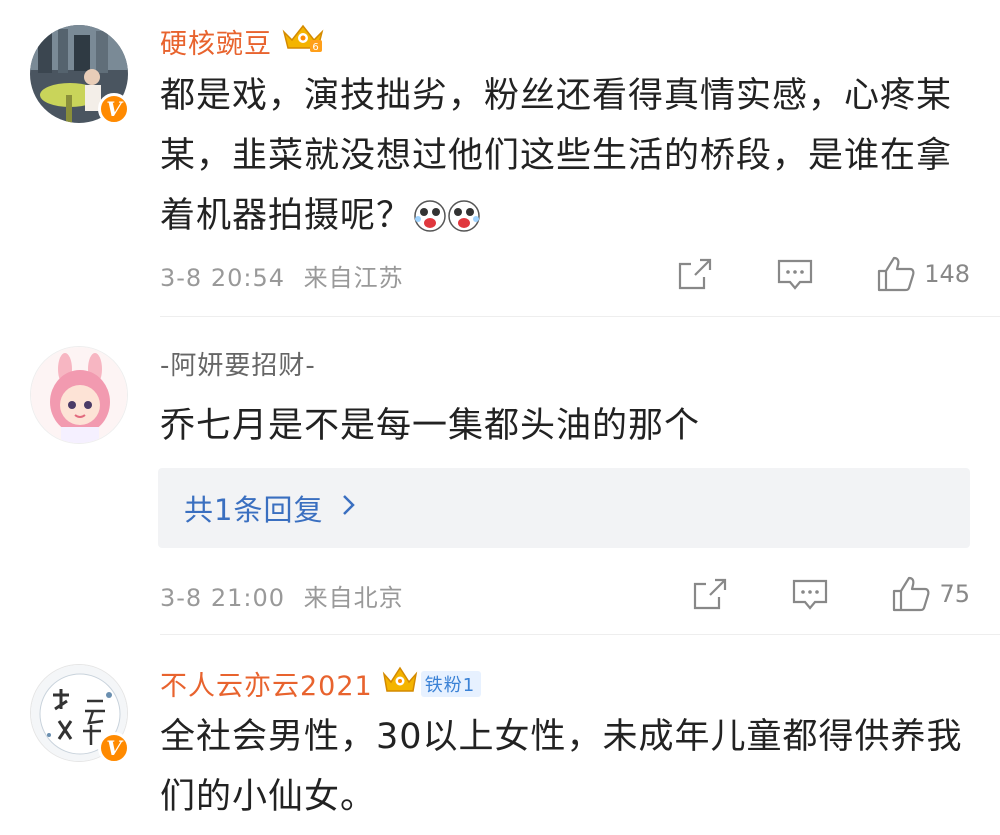  What do you see at coordinates (400, 683) in the screenshot?
I see `crown-badge-icon` at bounding box center [400, 683].